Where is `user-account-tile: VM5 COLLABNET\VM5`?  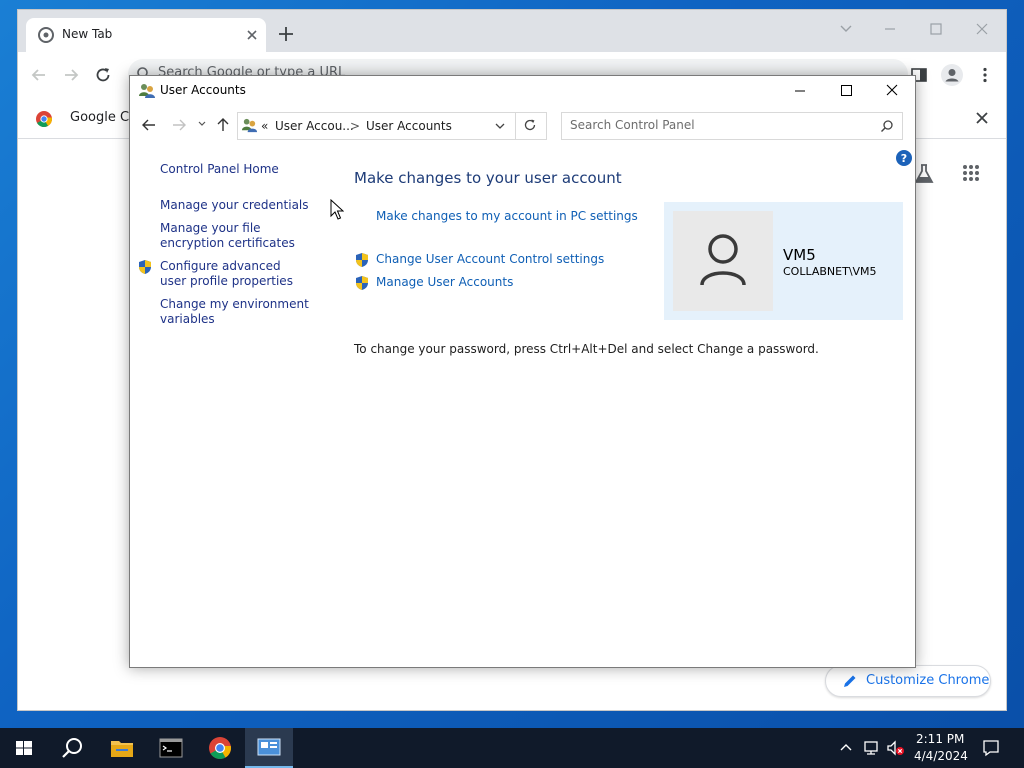 user-account-tile: VM5 COLLABNET\VM5 is located at coordinates (783, 261).